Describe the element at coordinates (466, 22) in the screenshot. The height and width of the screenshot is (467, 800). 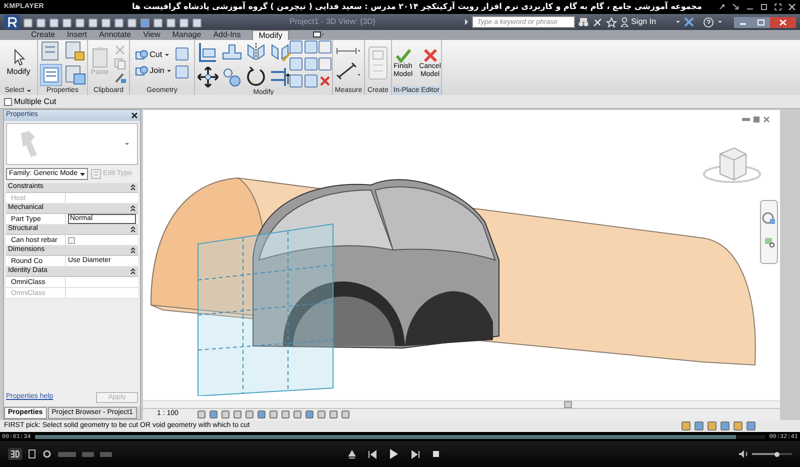
I see `expand-arrow-icon` at that location.